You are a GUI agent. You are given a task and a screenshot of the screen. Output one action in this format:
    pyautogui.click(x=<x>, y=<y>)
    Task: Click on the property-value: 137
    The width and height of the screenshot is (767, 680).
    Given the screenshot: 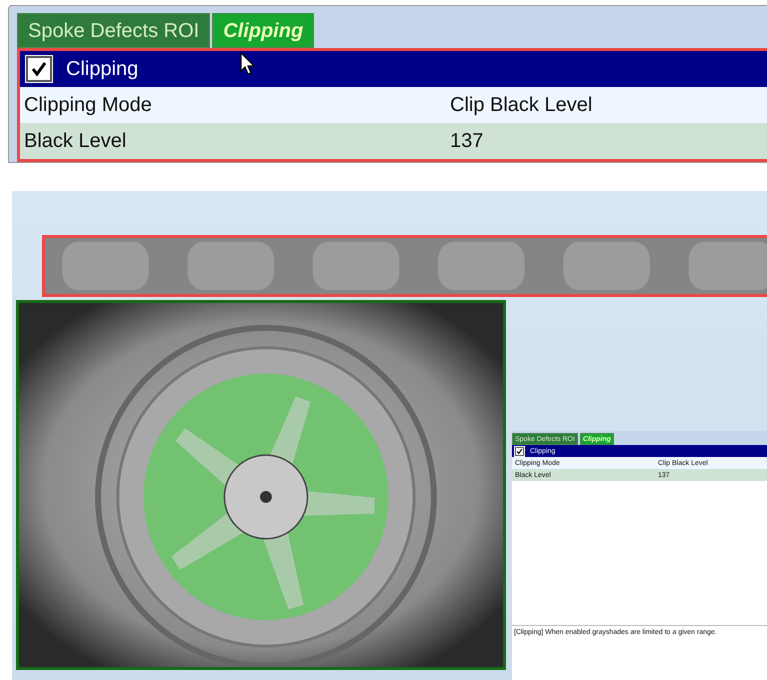 What is the action you would take?
    pyautogui.click(x=467, y=141)
    